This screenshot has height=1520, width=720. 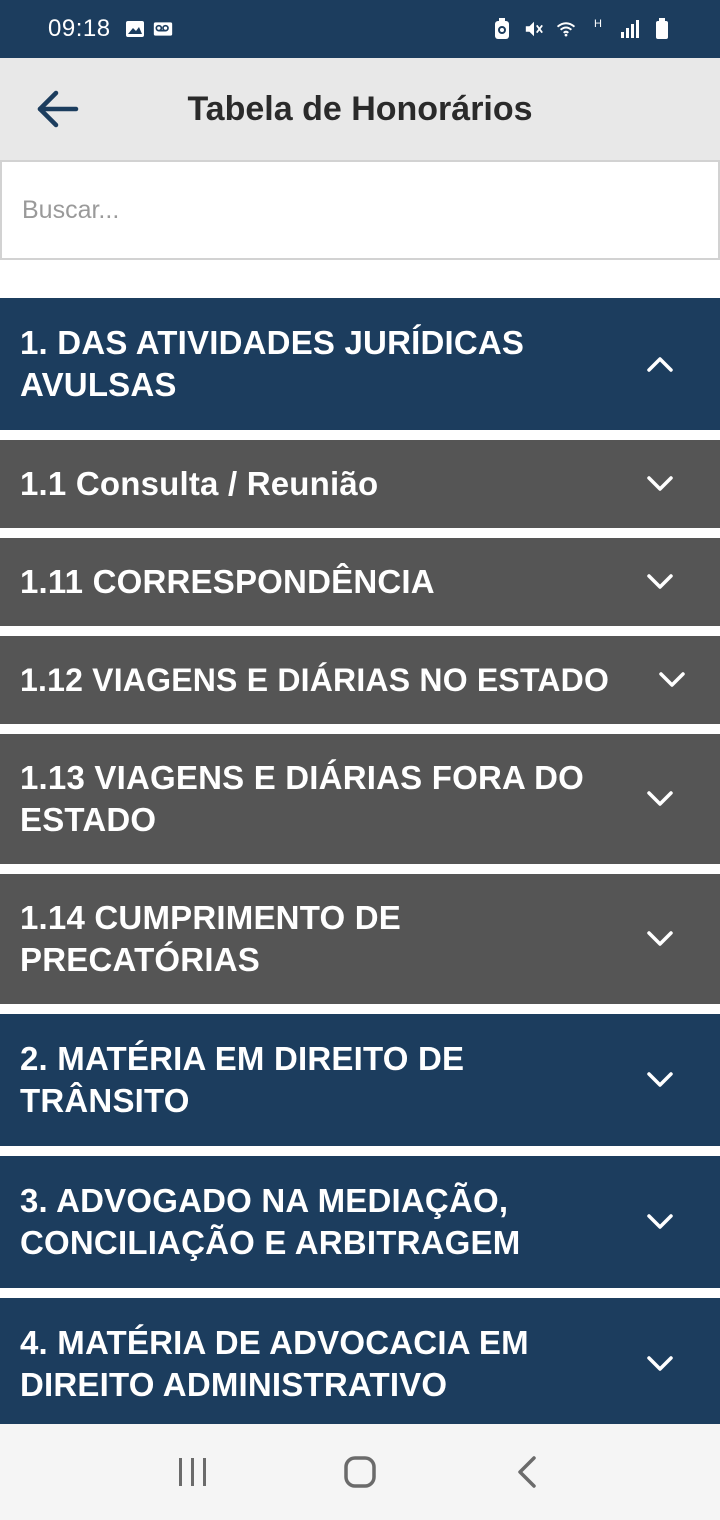 I want to click on section-label: 1.12 VIAGENS E DIÁRIAS NO ESTADO, so click(x=315, y=680).